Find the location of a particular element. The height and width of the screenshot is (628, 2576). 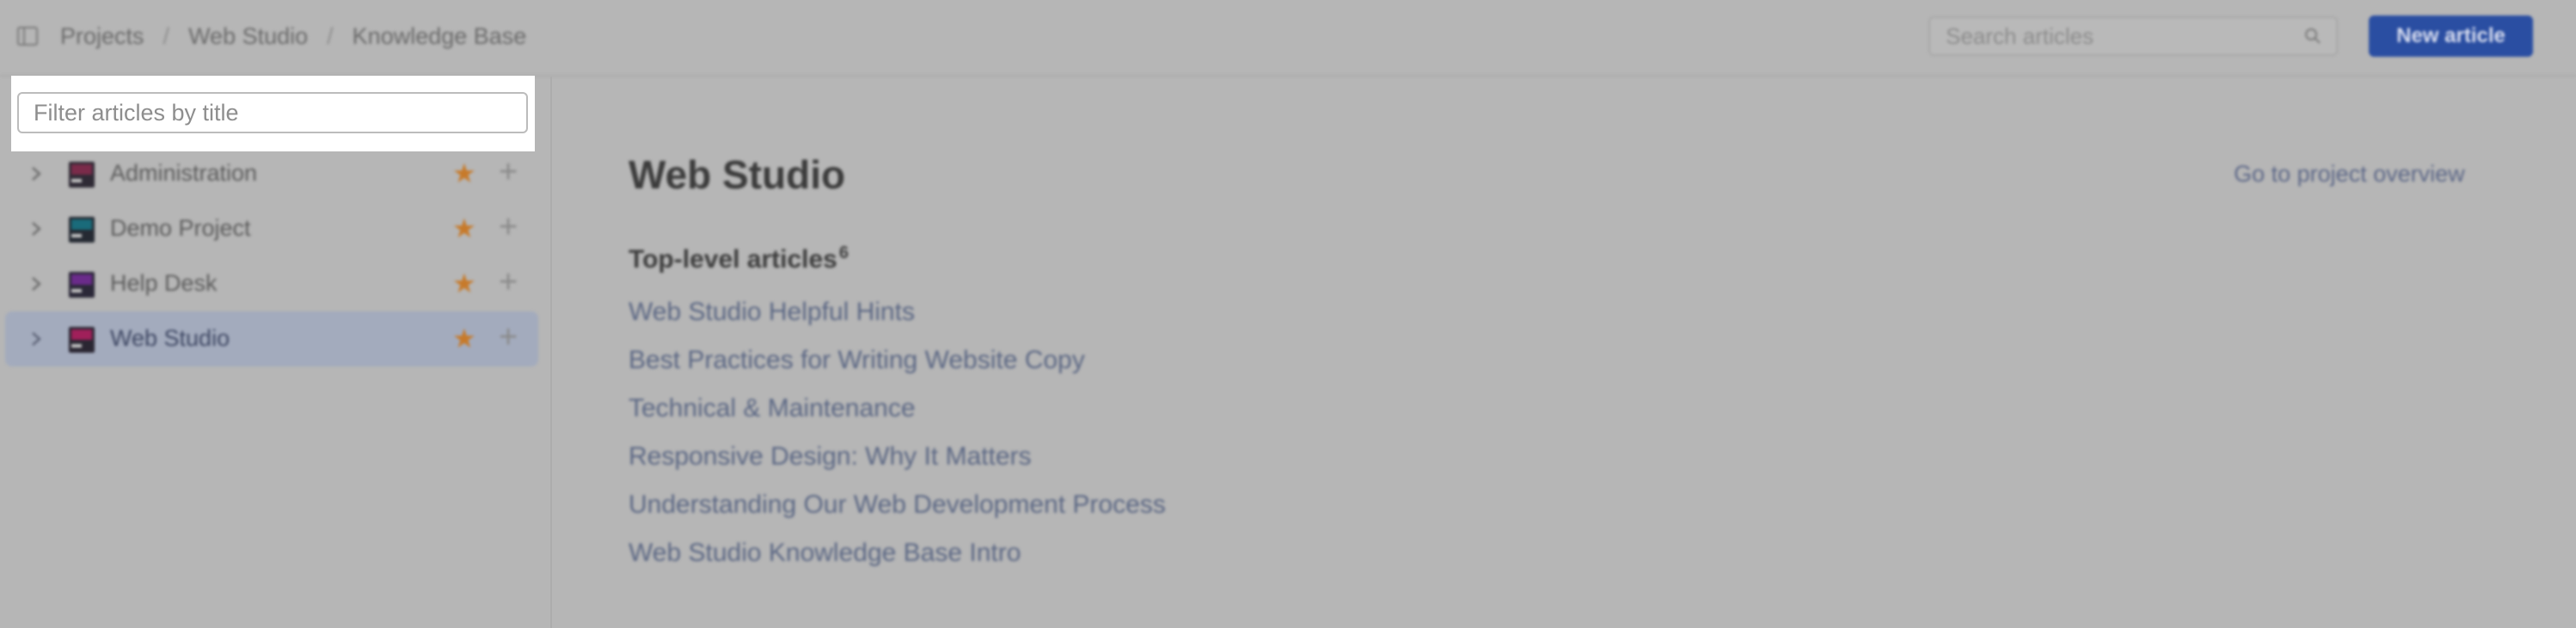

search-icon is located at coordinates (2312, 36).